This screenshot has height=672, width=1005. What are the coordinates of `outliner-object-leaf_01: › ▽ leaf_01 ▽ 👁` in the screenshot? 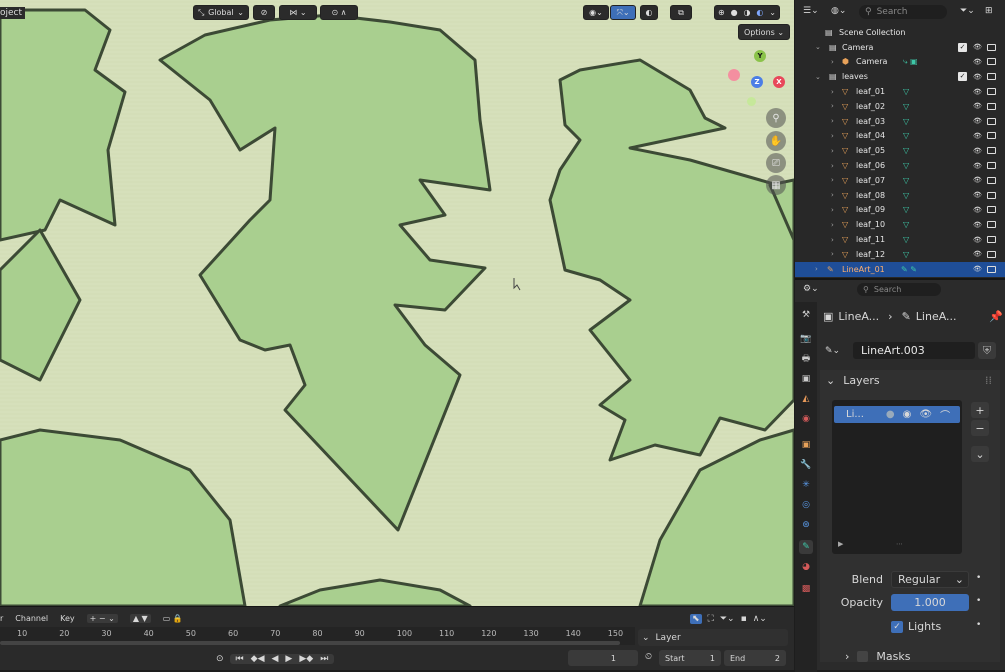 It's located at (900, 91).